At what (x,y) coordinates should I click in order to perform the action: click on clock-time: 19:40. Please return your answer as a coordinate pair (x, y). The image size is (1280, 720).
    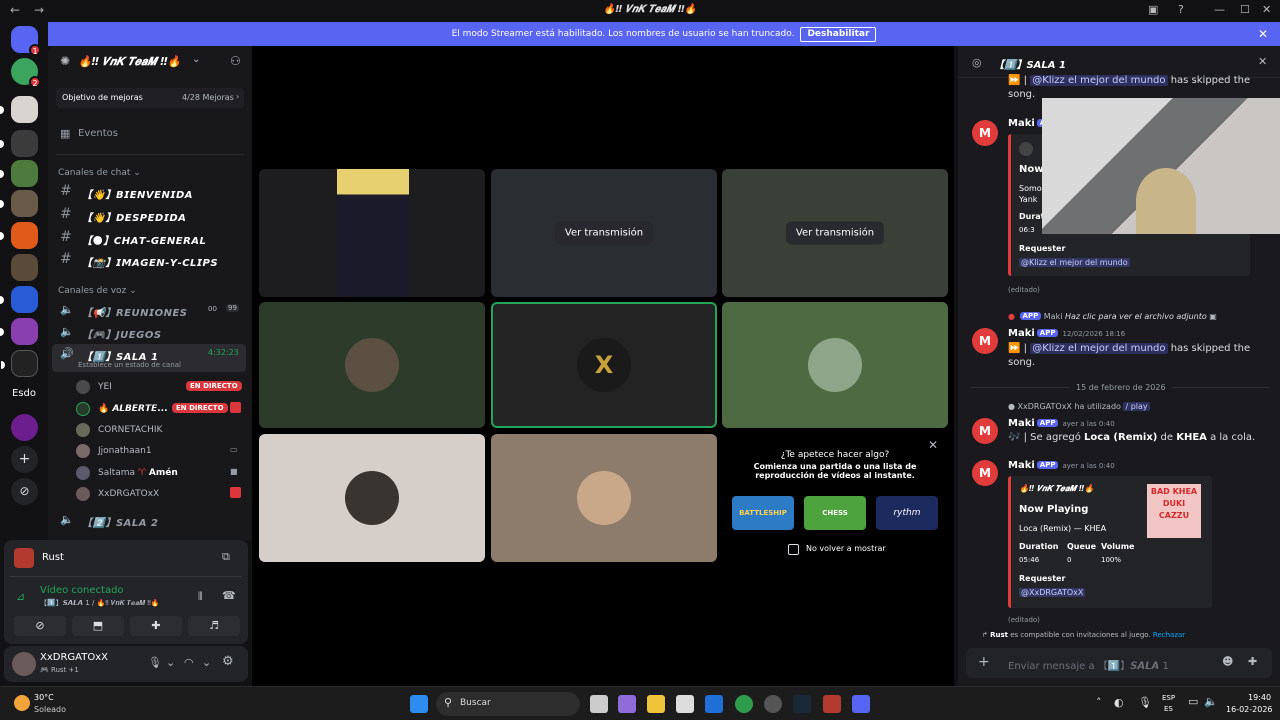
    Looking at the image, I should click on (1259, 697).